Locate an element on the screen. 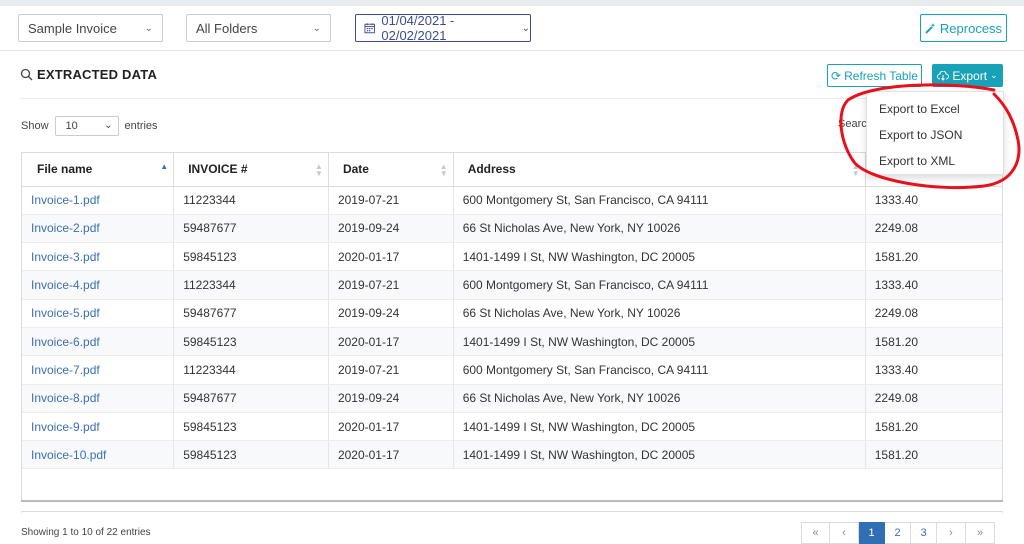  folder-select: All Folders ⌄ is located at coordinates (258, 28).